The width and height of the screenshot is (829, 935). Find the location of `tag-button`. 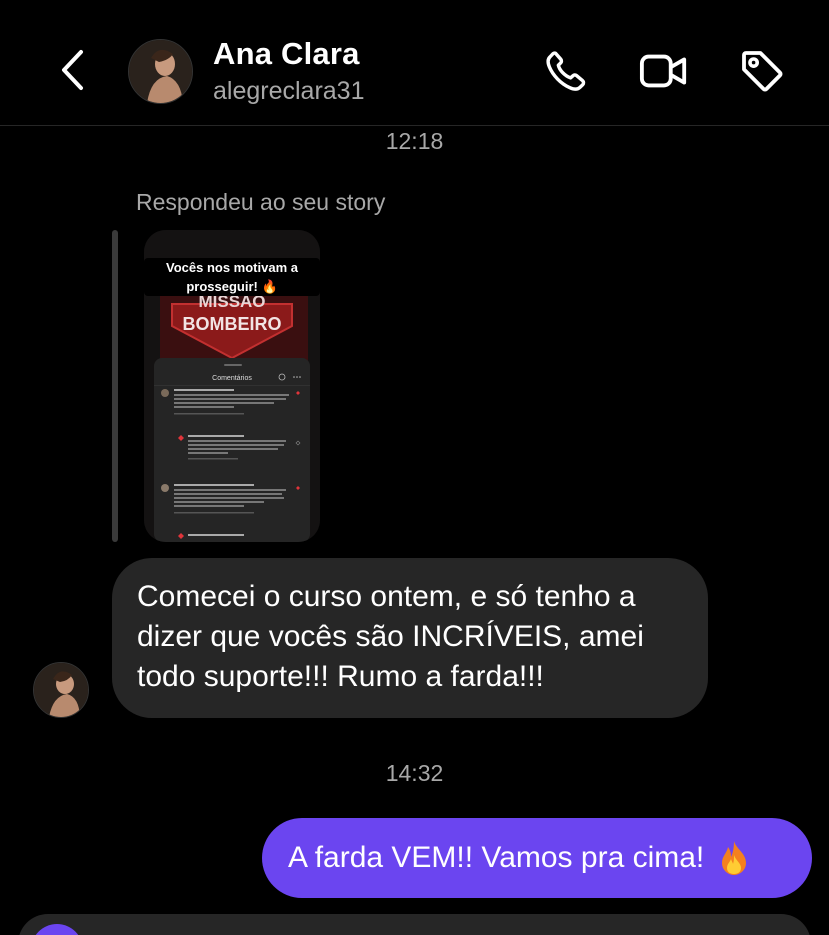

tag-button is located at coordinates (762, 71).